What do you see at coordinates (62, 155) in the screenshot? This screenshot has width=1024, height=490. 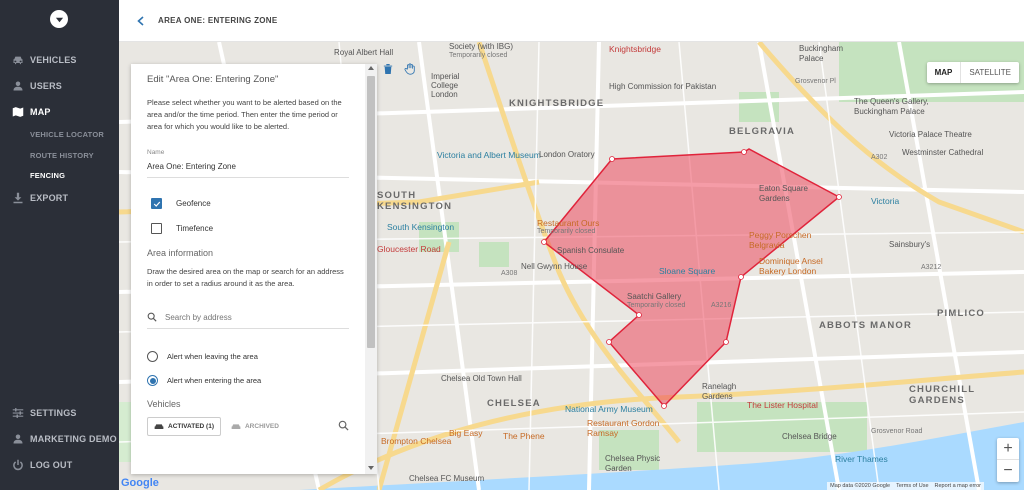 I see `sidebar-subitem-route-history: ROUTE HISTORY` at bounding box center [62, 155].